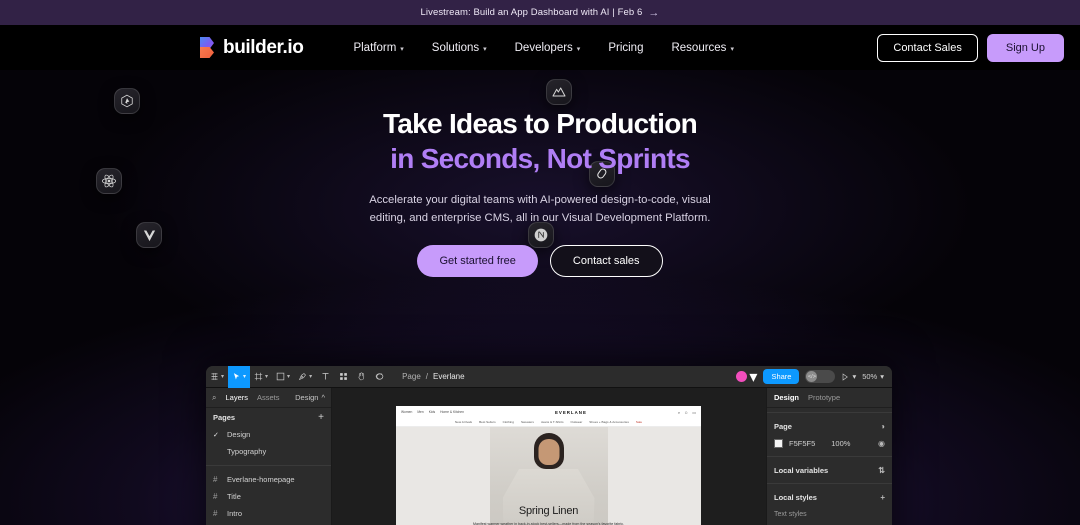  What do you see at coordinates (487, 422) in the screenshot?
I see `site-subnav-link: Best Sellers` at bounding box center [487, 422].